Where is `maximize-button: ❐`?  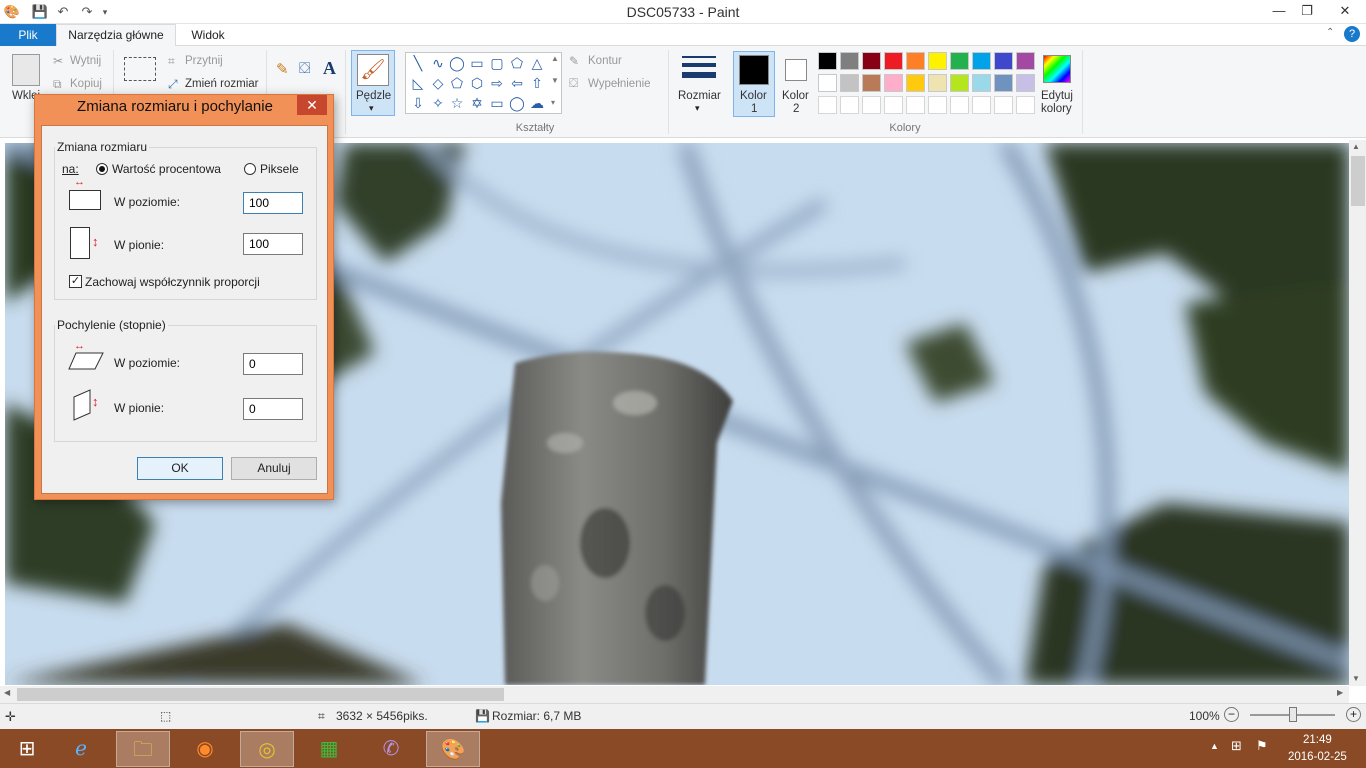
maximize-button: ❐ is located at coordinates (1307, 11).